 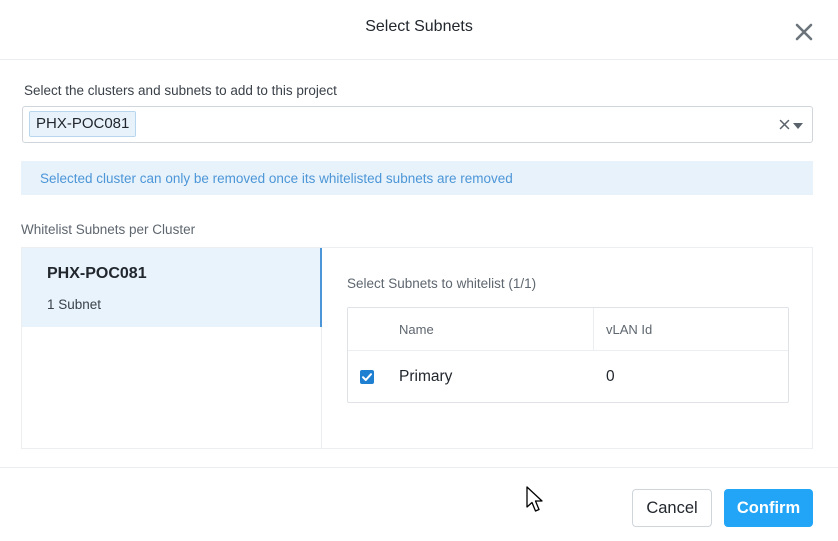 What do you see at coordinates (768, 508) in the screenshot?
I see `confirm-button: Confirm` at bounding box center [768, 508].